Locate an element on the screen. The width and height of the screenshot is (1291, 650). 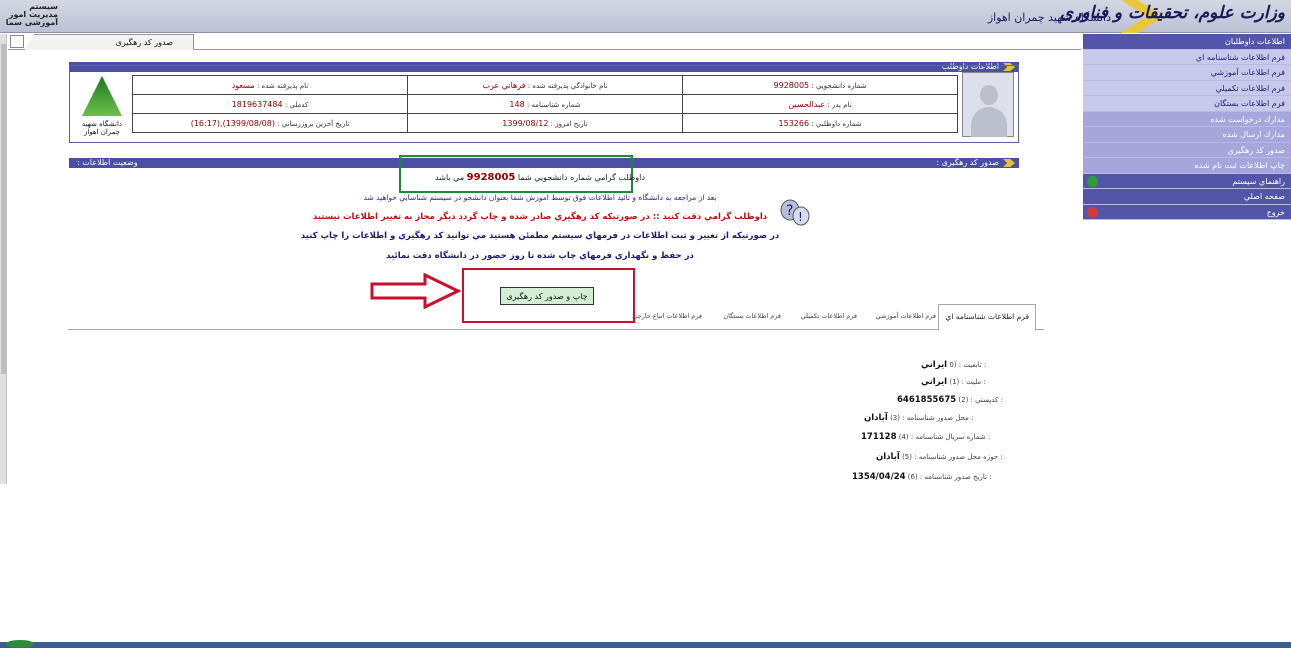
field-value: 6461855675 is located at coordinates (927, 400).